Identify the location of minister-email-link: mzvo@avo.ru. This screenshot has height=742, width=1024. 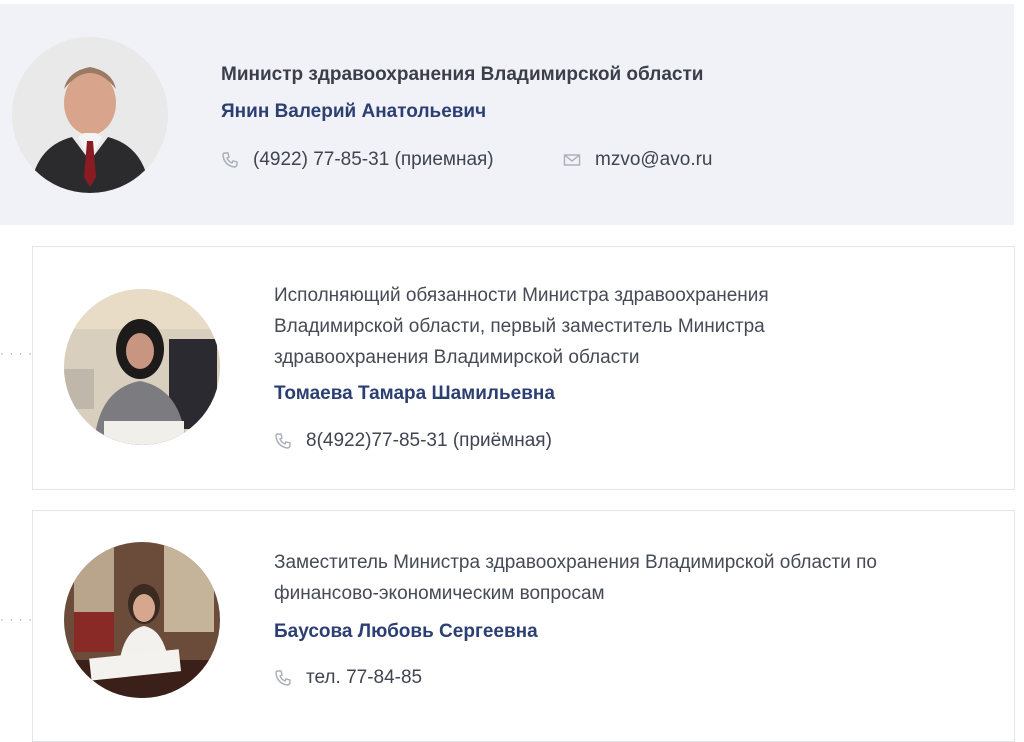
(654, 160).